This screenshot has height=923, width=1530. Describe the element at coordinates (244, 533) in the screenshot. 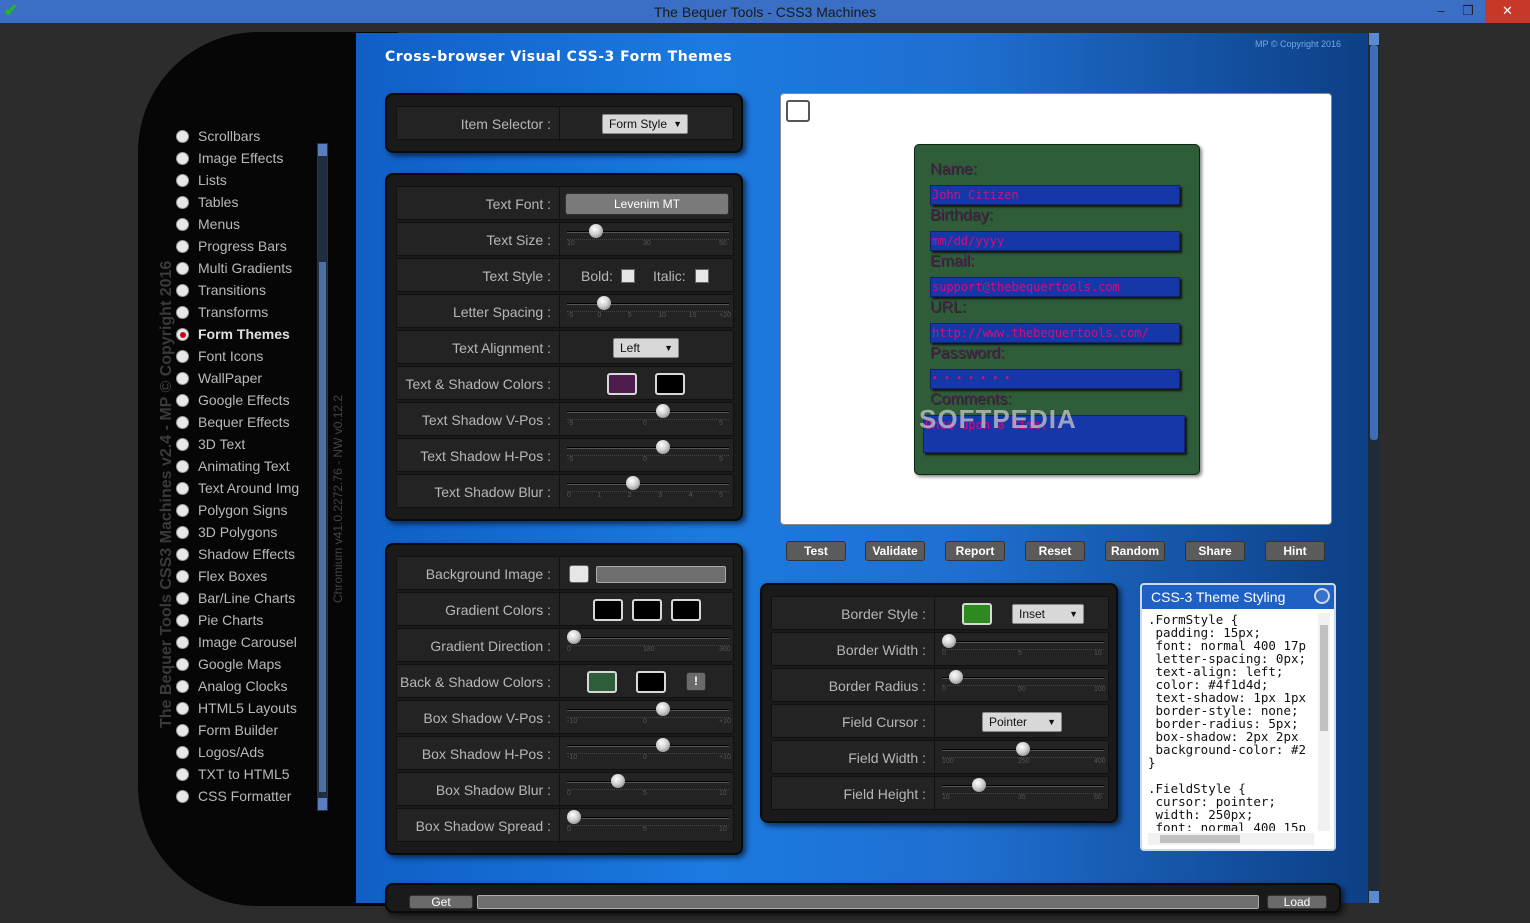

I see `sidebar-item-3d-polygons: 3D Polygons` at that location.